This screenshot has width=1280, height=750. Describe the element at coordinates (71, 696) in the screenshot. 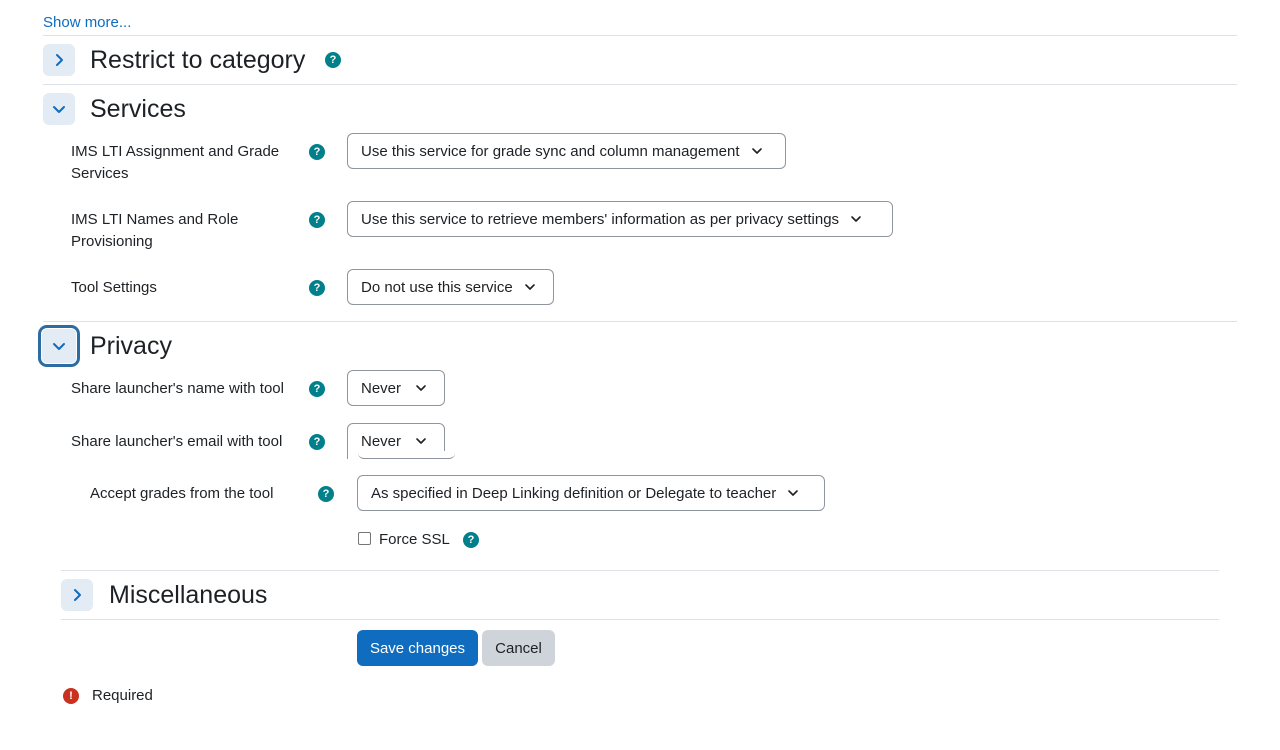

I see `required-icon: !` at that location.